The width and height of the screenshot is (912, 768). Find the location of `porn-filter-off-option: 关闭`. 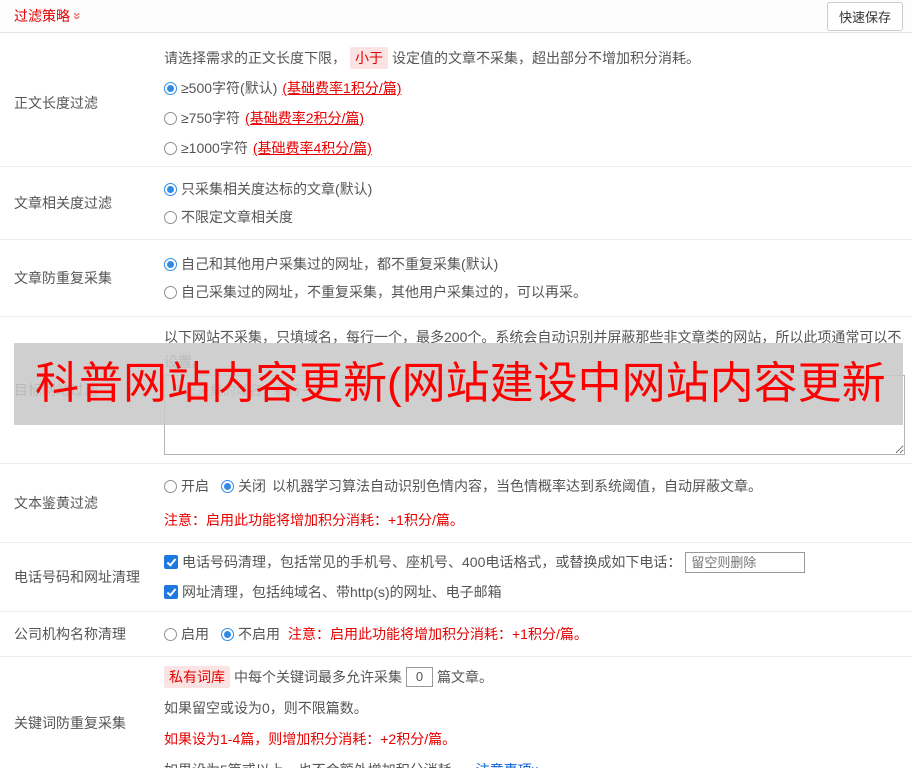

porn-filter-off-option: 关闭 is located at coordinates (243, 486).